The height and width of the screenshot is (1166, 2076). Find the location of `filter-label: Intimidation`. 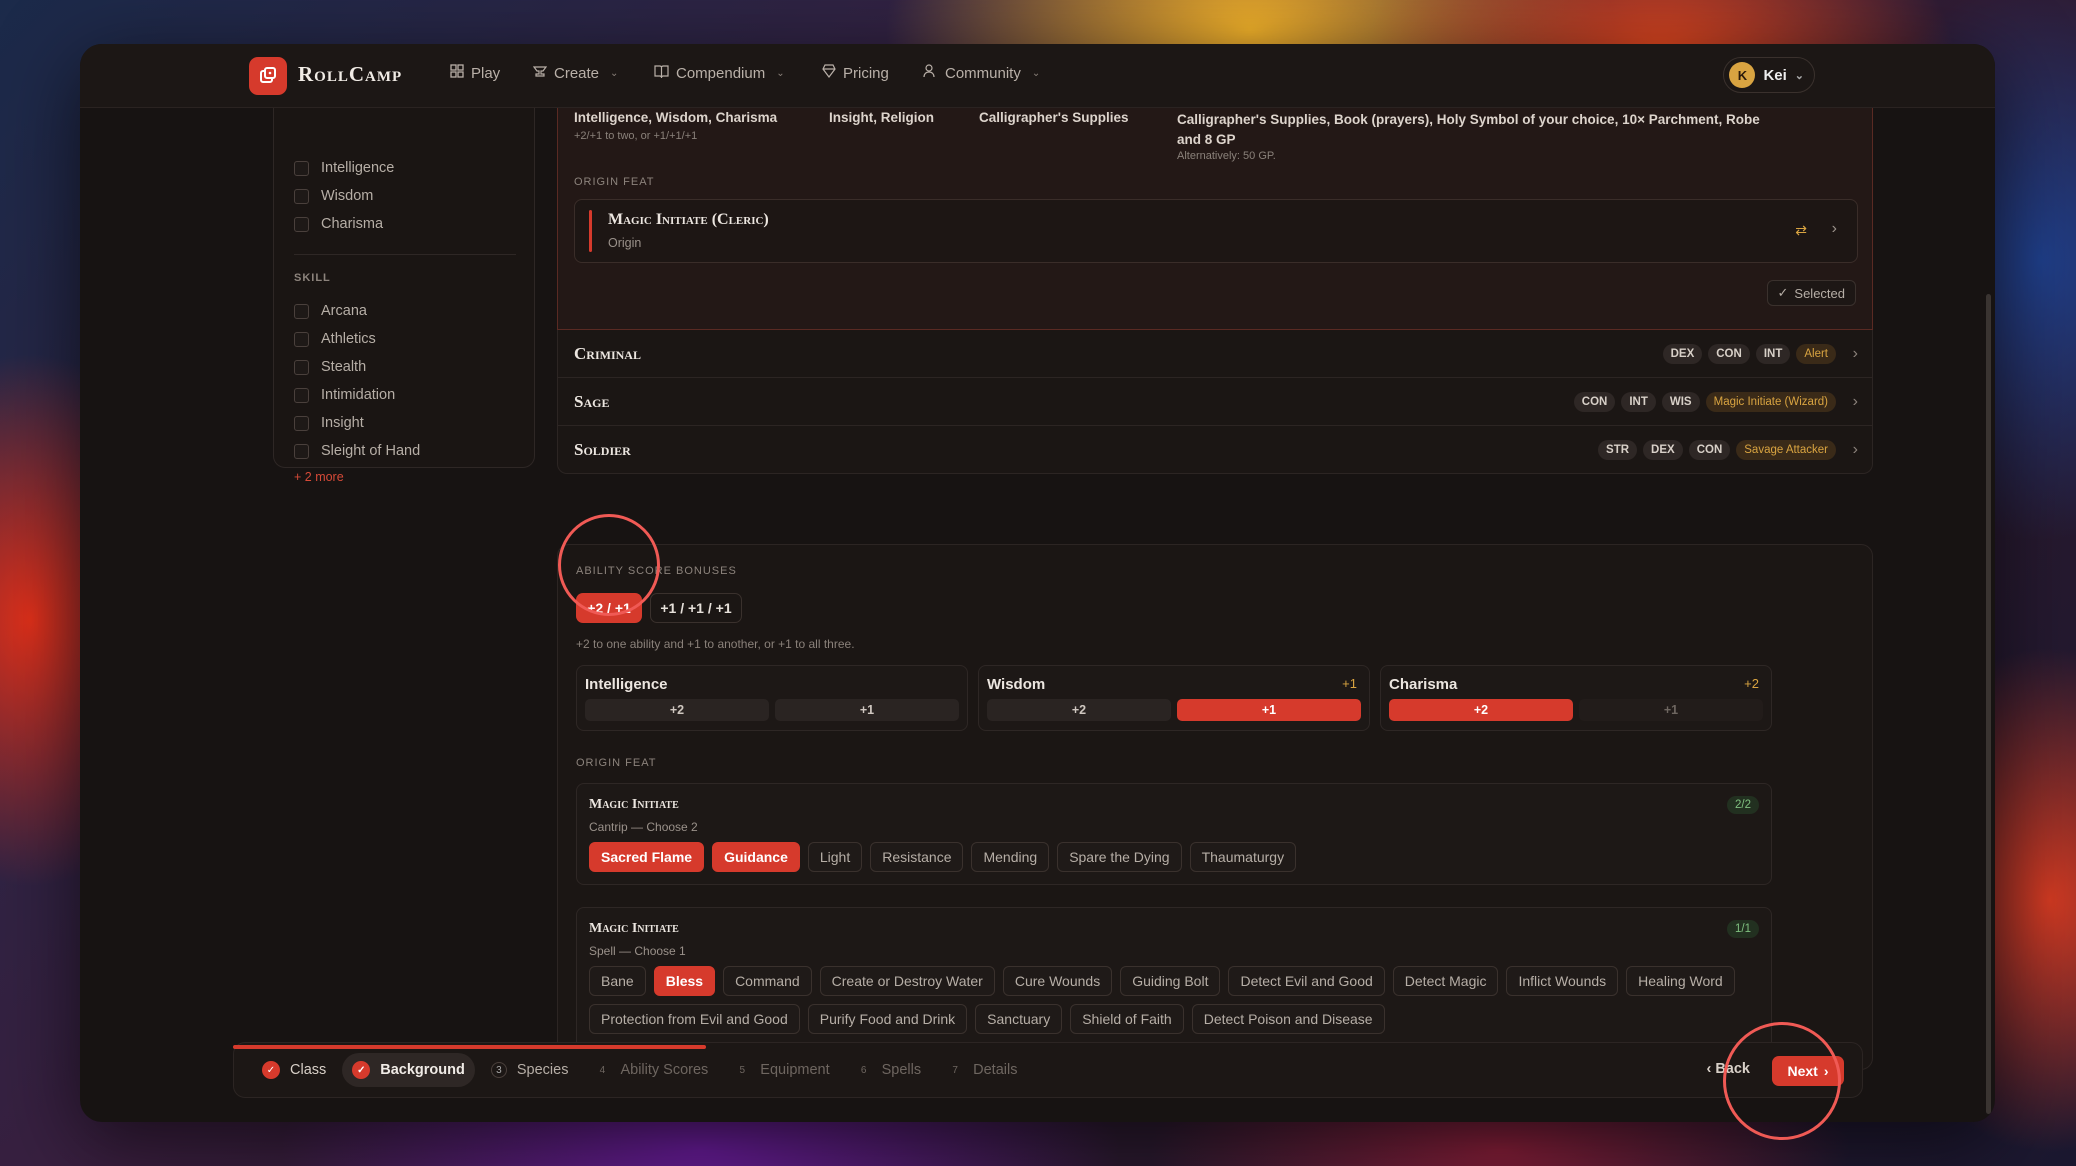

filter-label: Intimidation is located at coordinates (358, 395).